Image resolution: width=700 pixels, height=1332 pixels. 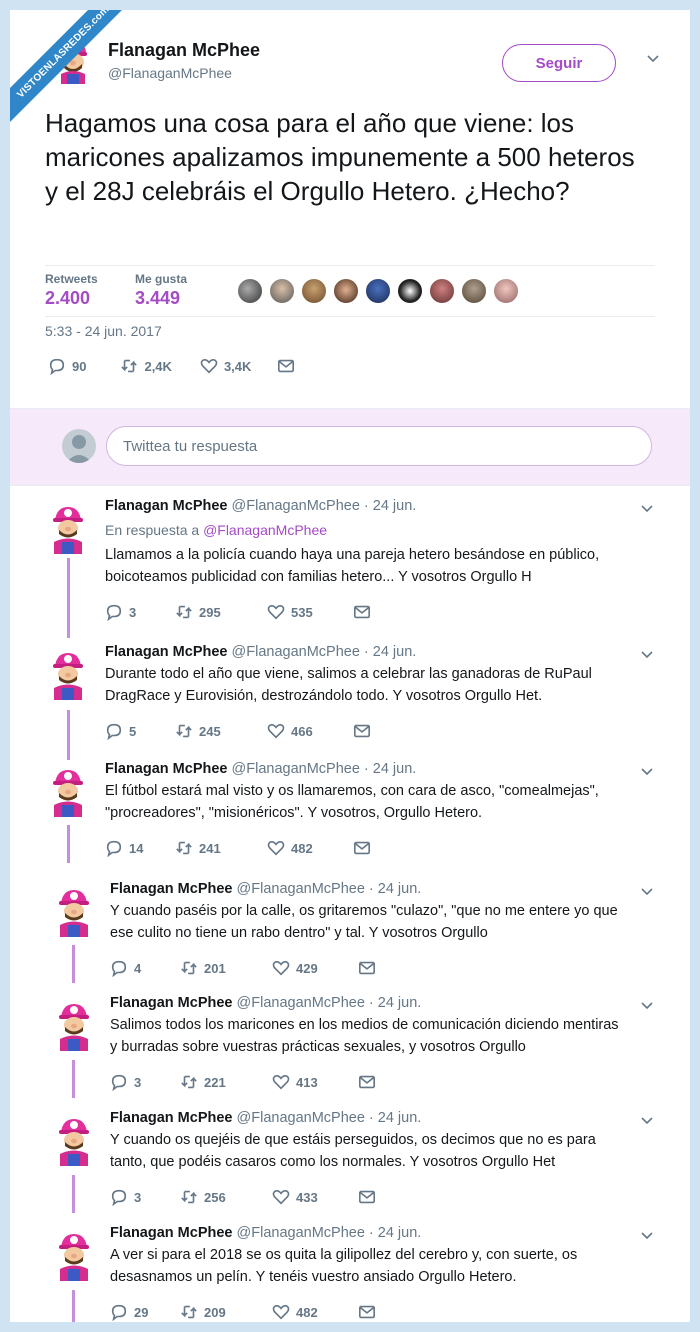 What do you see at coordinates (184, 50) in the screenshot?
I see `author-name: Flanagan McPhee` at bounding box center [184, 50].